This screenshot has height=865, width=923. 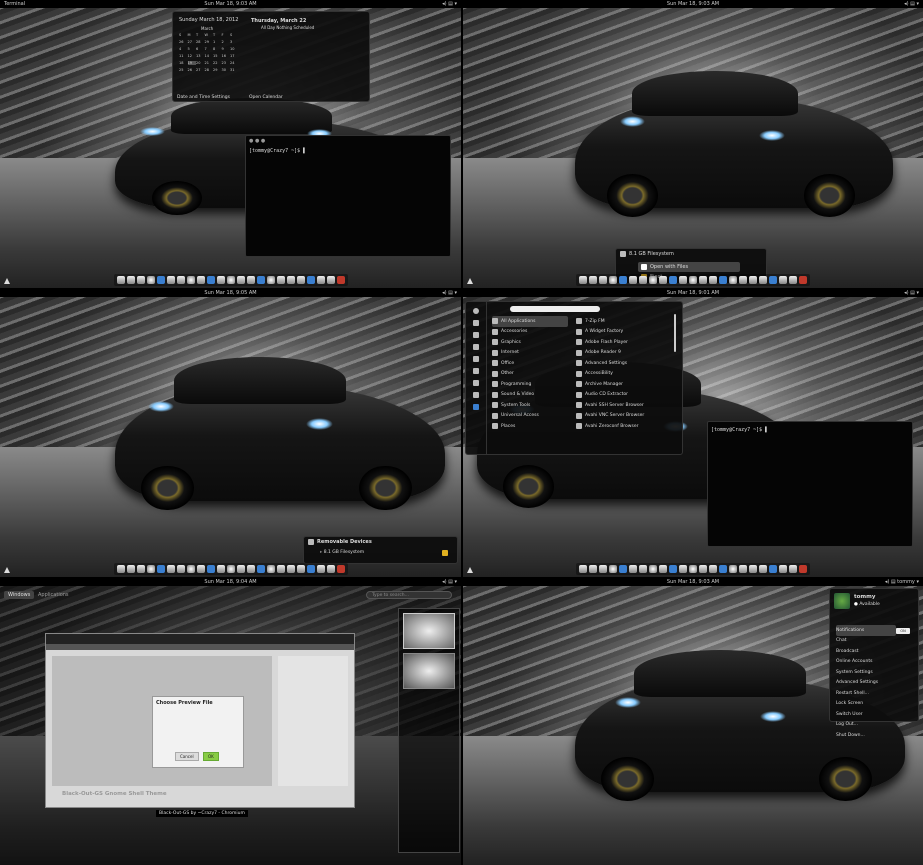 I want to click on category-item: Places, so click(x=530, y=426).